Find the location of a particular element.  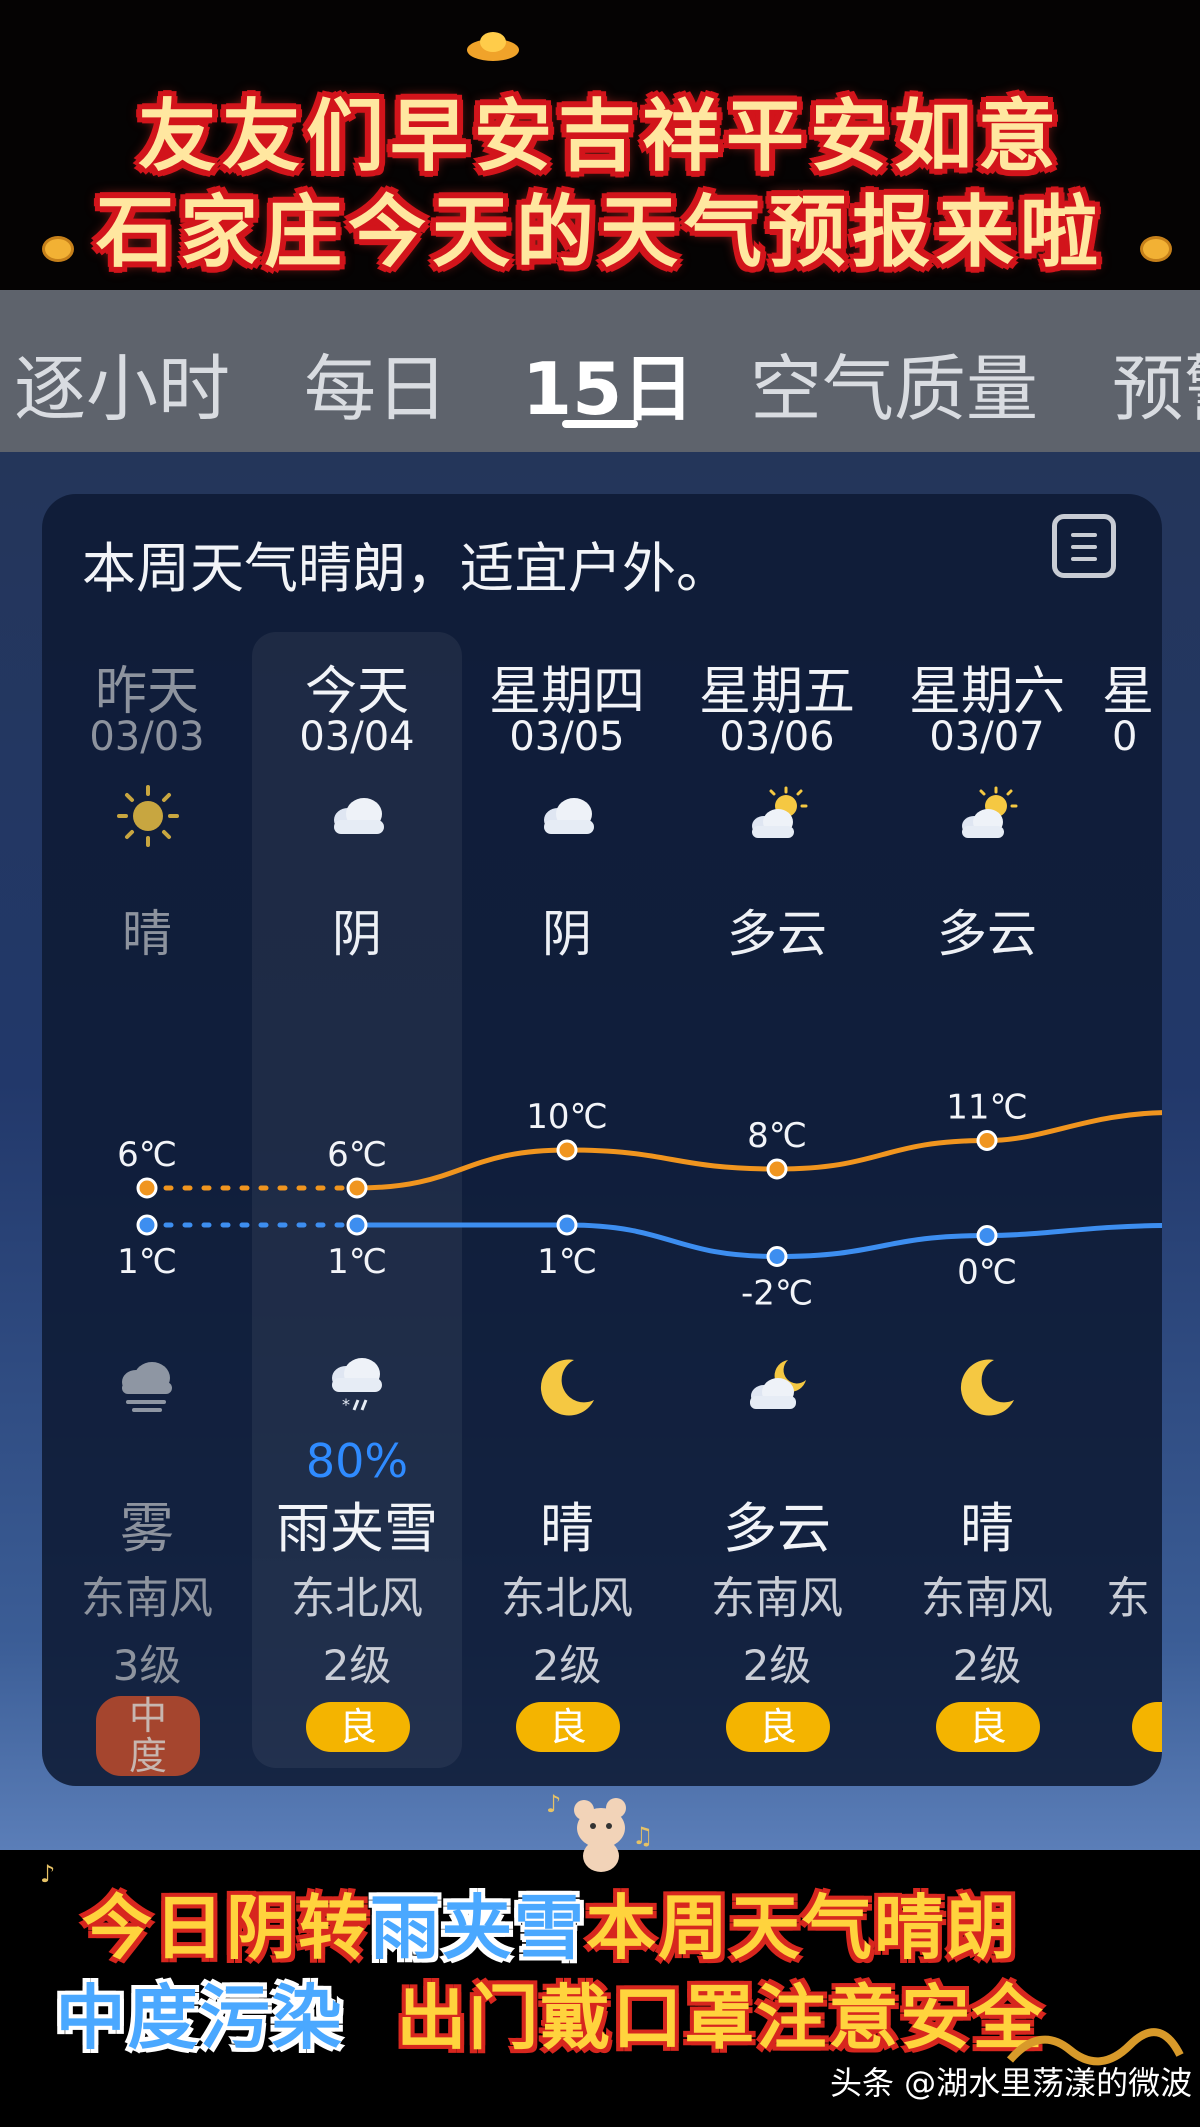

caption-pollution: 中度污染 is located at coordinates (199, 2018).